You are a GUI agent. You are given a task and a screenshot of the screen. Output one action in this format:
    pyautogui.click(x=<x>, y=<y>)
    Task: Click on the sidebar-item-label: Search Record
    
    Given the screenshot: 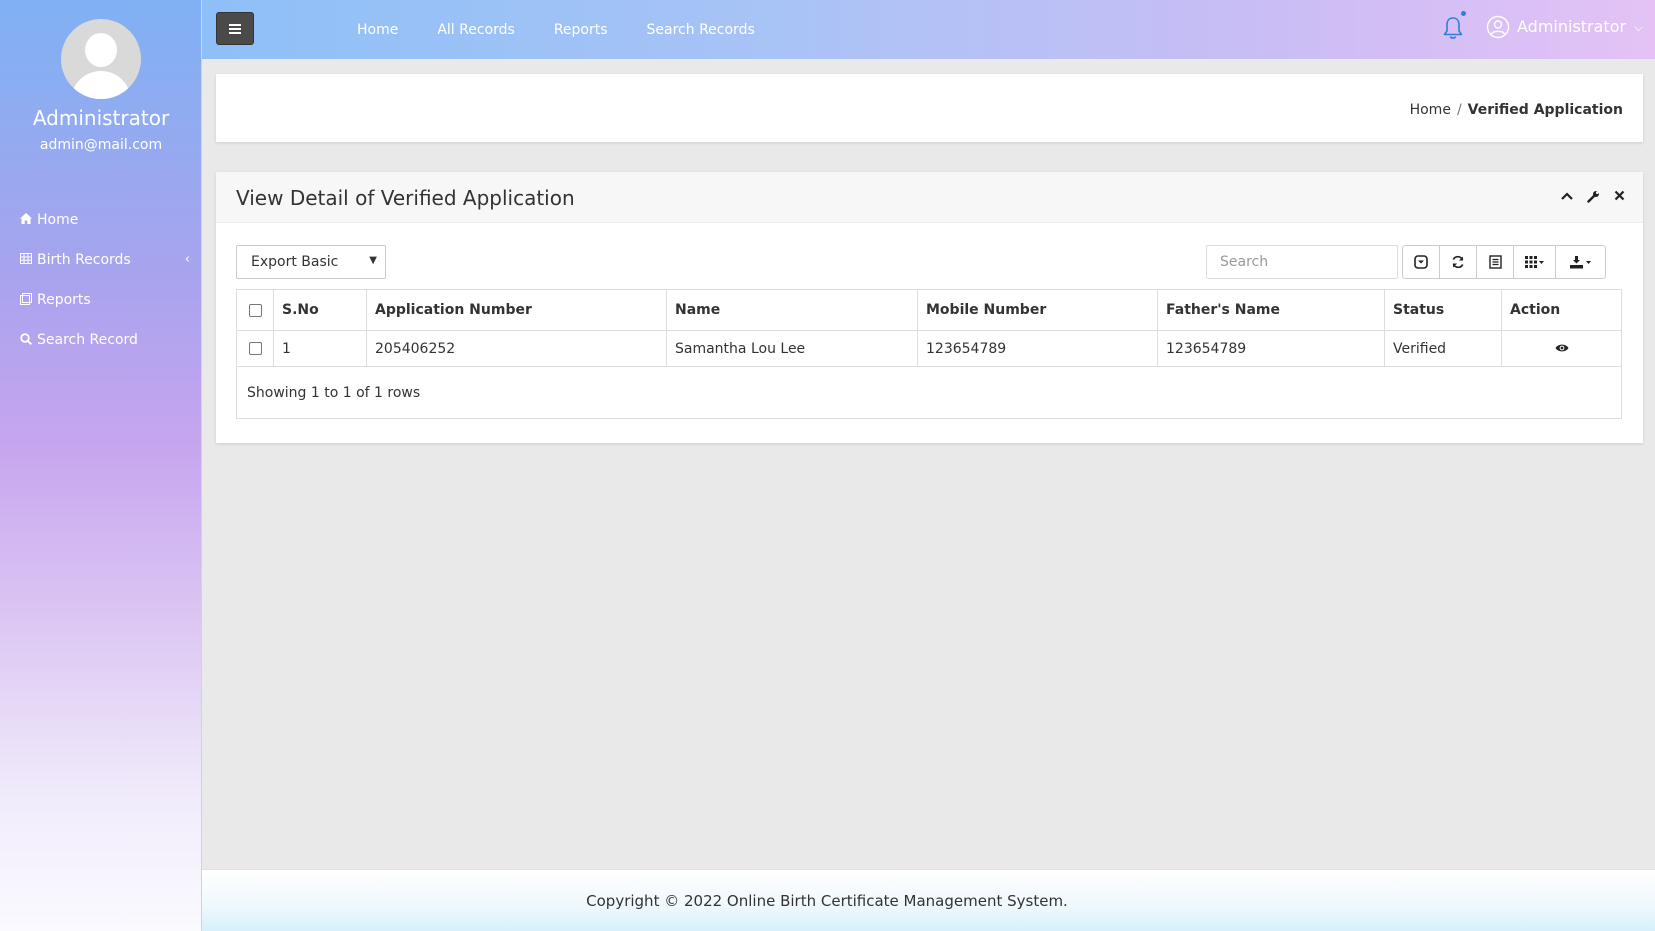 What is the action you would take?
    pyautogui.click(x=87, y=340)
    